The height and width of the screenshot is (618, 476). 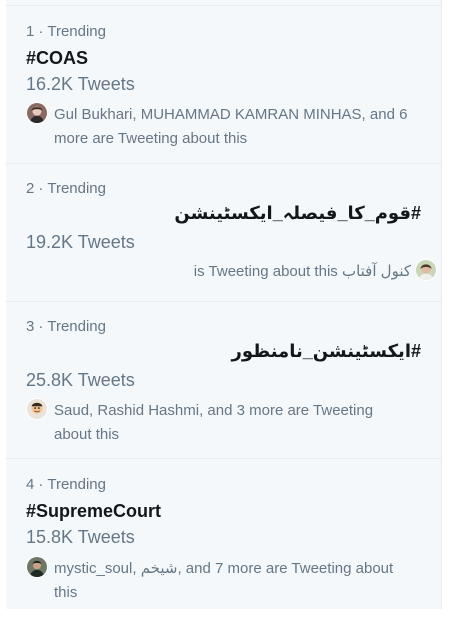 I want to click on trend-rank: 2, so click(x=30, y=188).